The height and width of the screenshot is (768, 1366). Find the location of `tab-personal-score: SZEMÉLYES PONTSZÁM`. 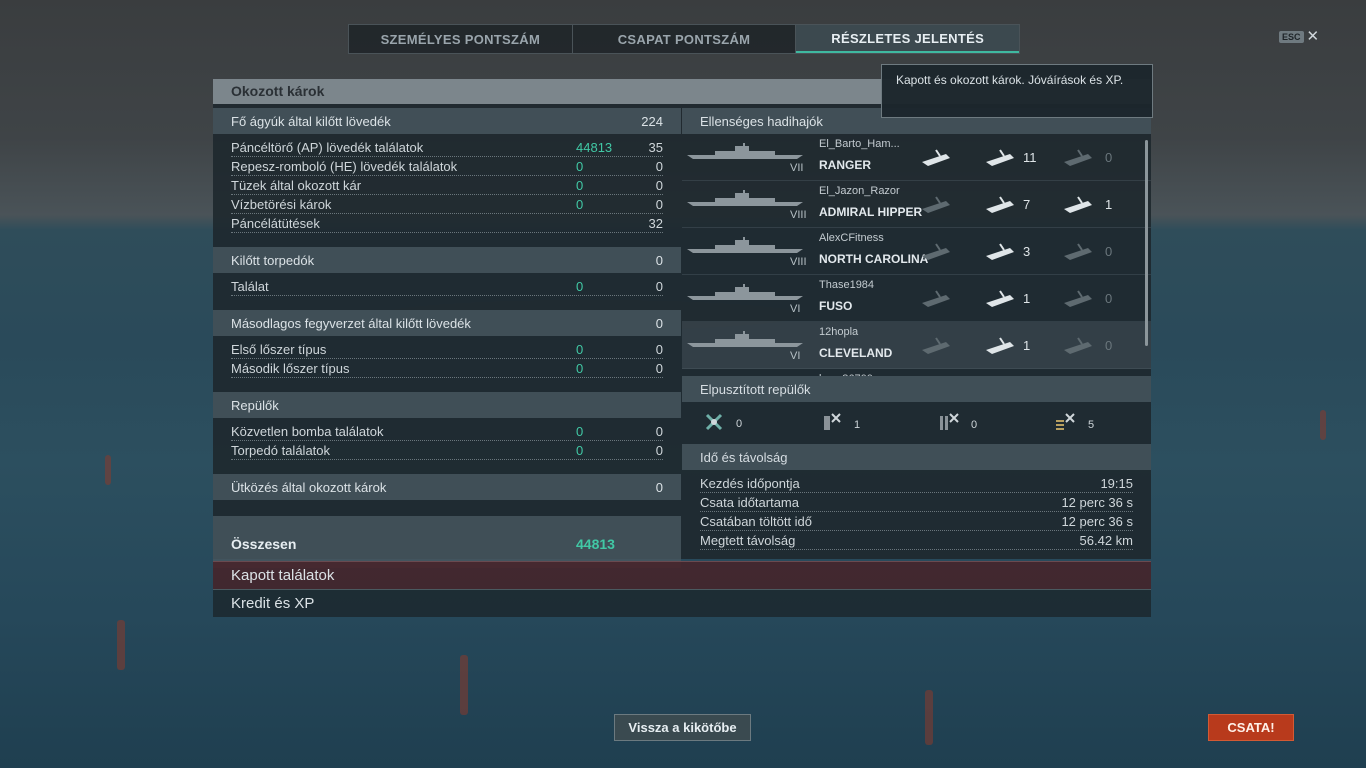

tab-personal-score: SZEMÉLYES PONTSZÁM is located at coordinates (461, 39).